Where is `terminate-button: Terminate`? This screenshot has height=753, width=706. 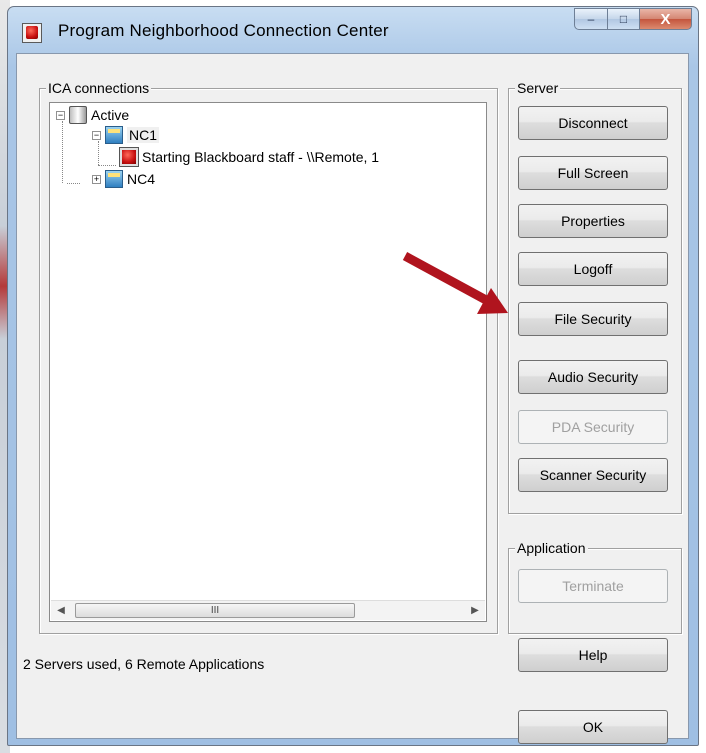 terminate-button: Terminate is located at coordinates (593, 586).